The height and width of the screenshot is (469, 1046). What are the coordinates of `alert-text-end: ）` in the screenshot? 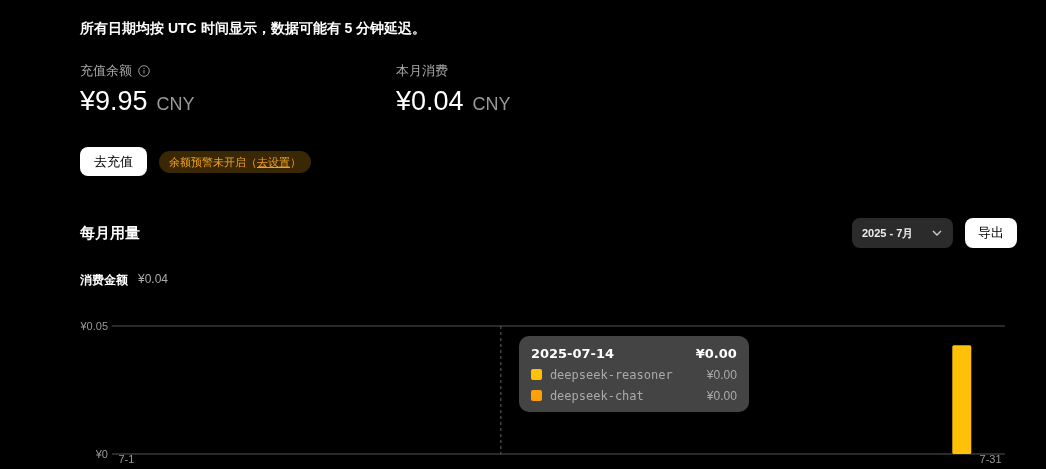 It's located at (295, 161).